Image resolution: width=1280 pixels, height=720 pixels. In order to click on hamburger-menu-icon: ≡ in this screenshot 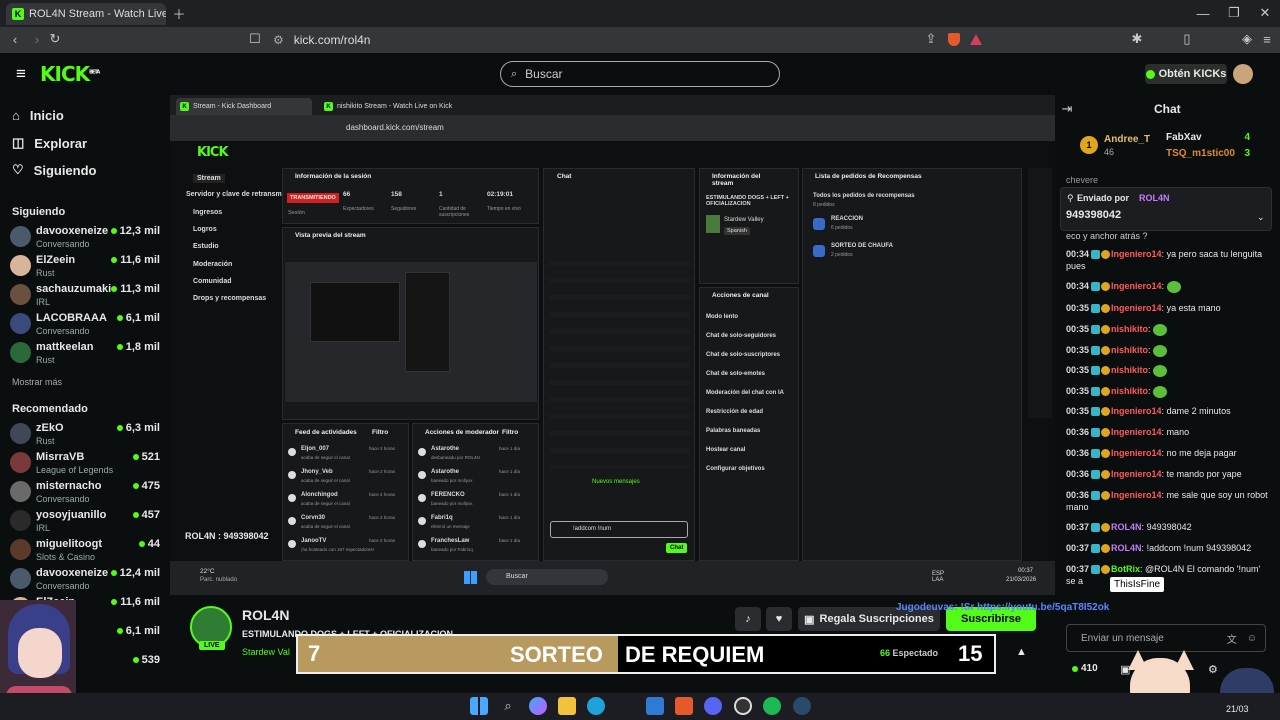, I will do `click(21, 73)`.